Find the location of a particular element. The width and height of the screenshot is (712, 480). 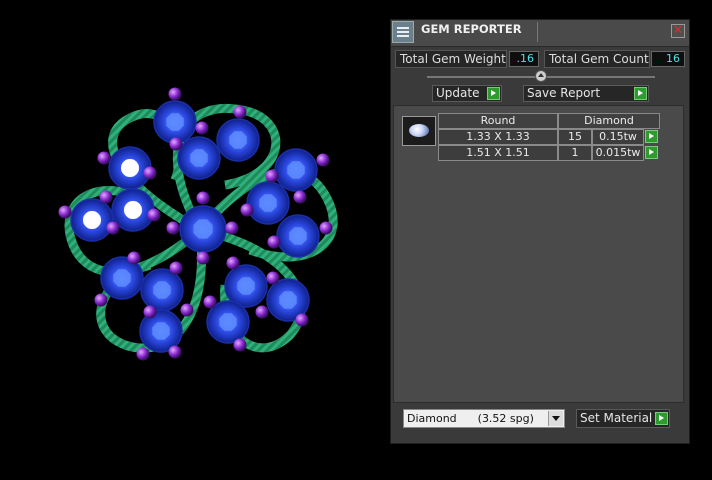

panel-title: GEM REPORTER is located at coordinates (471, 29).